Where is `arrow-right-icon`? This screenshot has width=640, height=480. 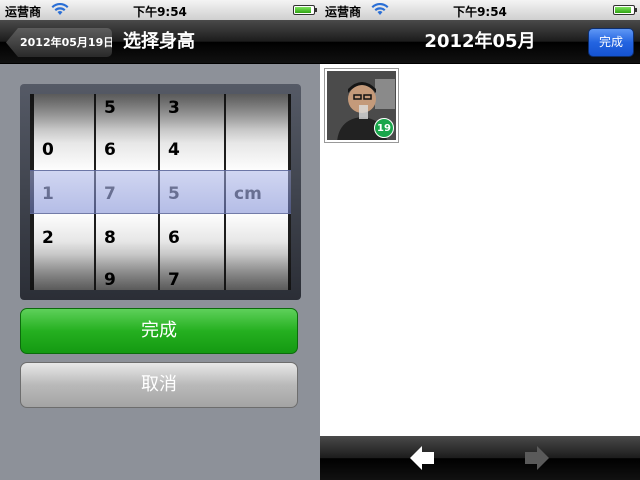 arrow-right-icon is located at coordinates (537, 458).